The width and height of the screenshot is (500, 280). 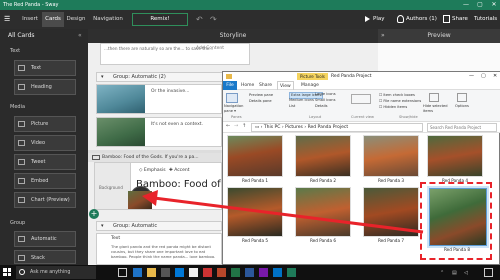 I want to click on file-explorer-taskbar-icon, so click(x=151, y=272).